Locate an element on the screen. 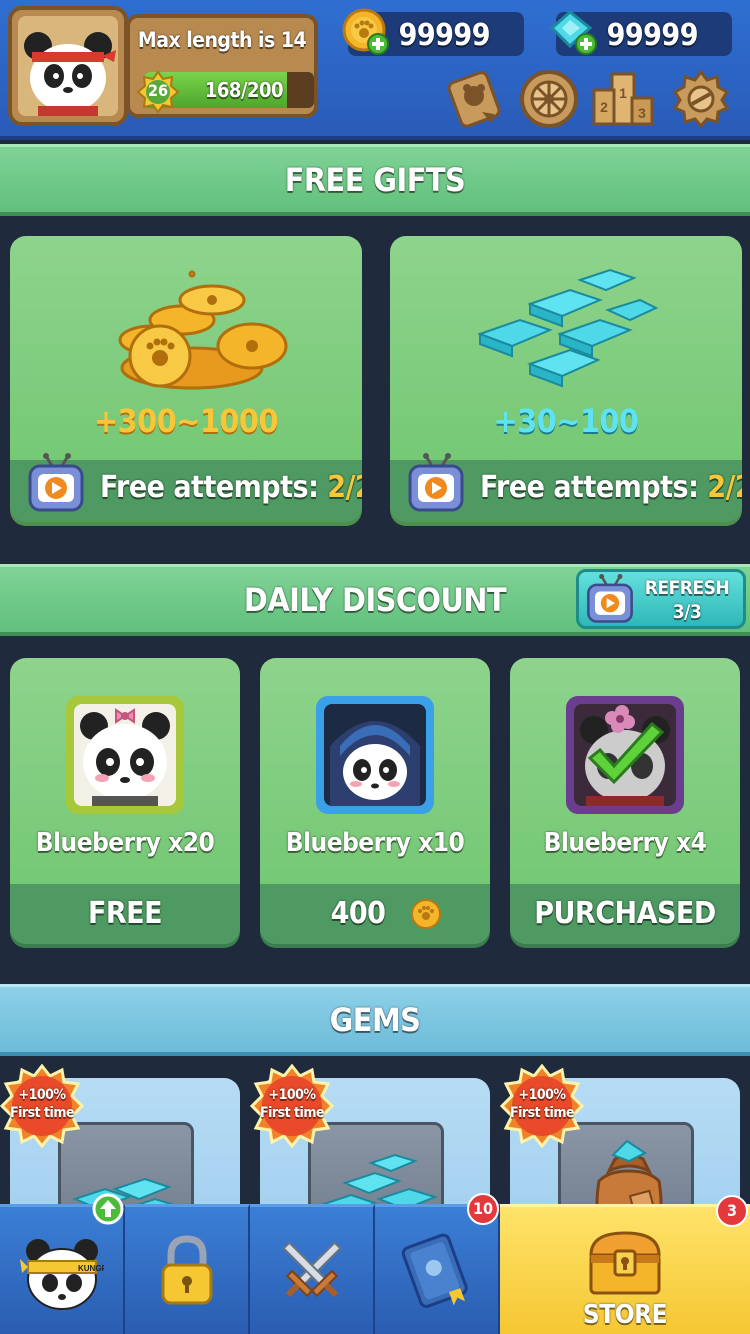 The height and width of the screenshot is (1334, 750). settings-gear-icon is located at coordinates (701, 99).